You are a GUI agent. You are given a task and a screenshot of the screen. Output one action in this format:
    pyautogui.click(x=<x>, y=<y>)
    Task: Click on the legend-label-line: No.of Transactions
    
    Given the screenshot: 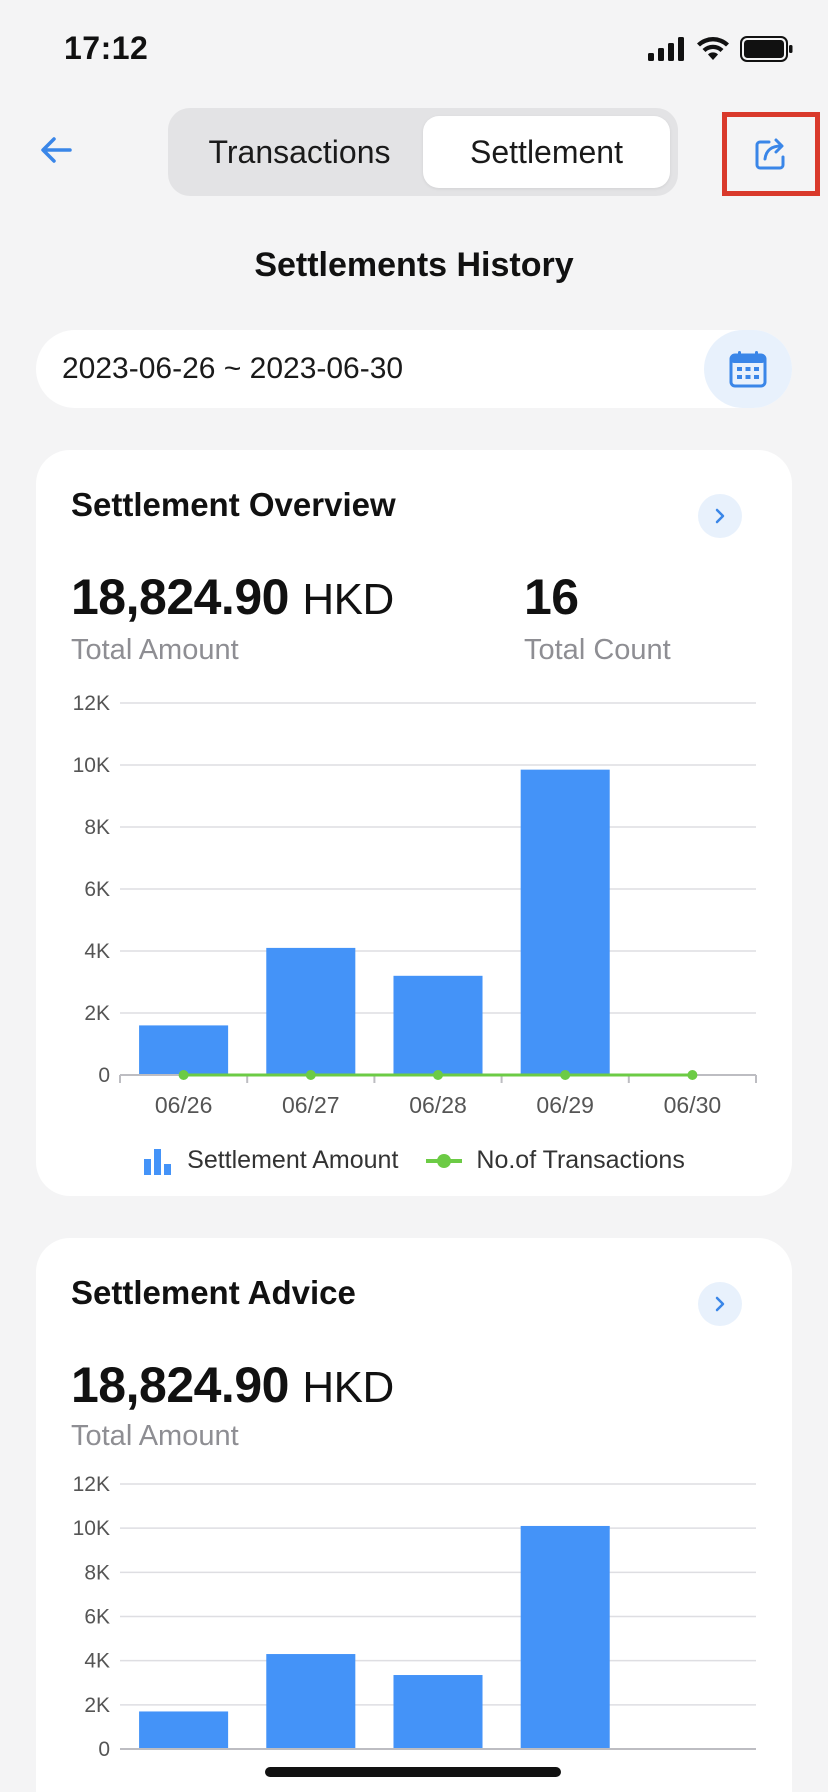 What is the action you would take?
    pyautogui.click(x=580, y=1160)
    